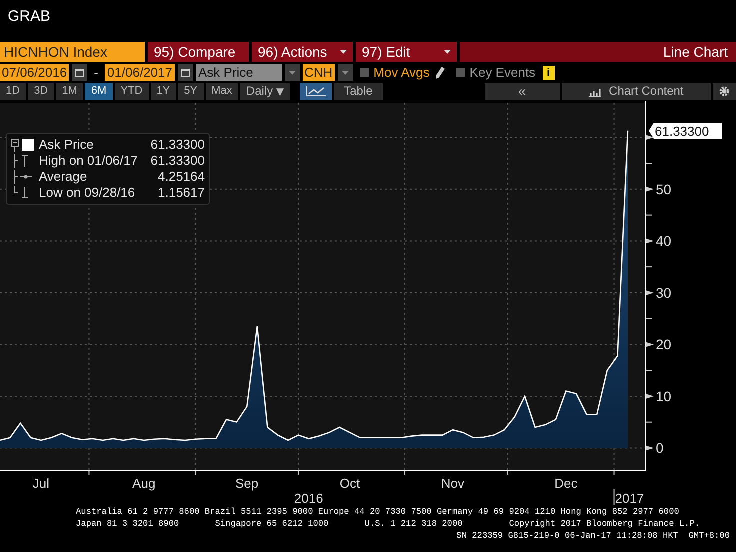  Describe the element at coordinates (163, 91) in the screenshot. I see `period-tab: 1Y` at that location.